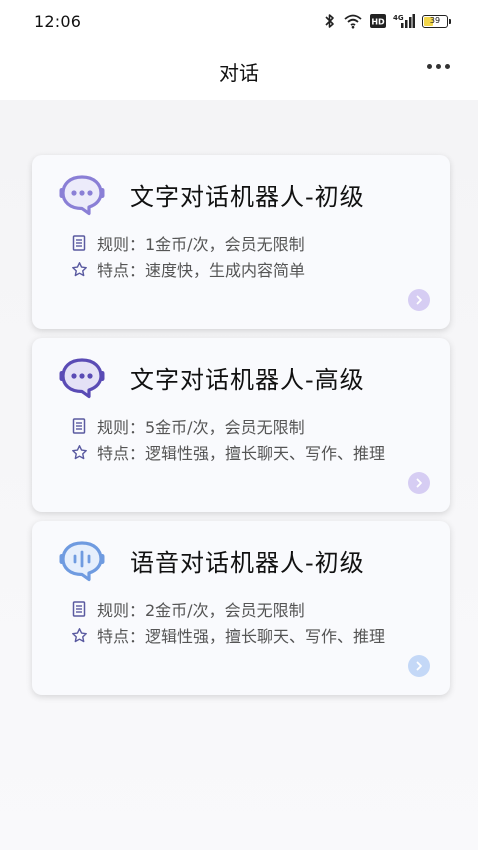 The image size is (478, 850). I want to click on hd-icon: HD, so click(378, 21).